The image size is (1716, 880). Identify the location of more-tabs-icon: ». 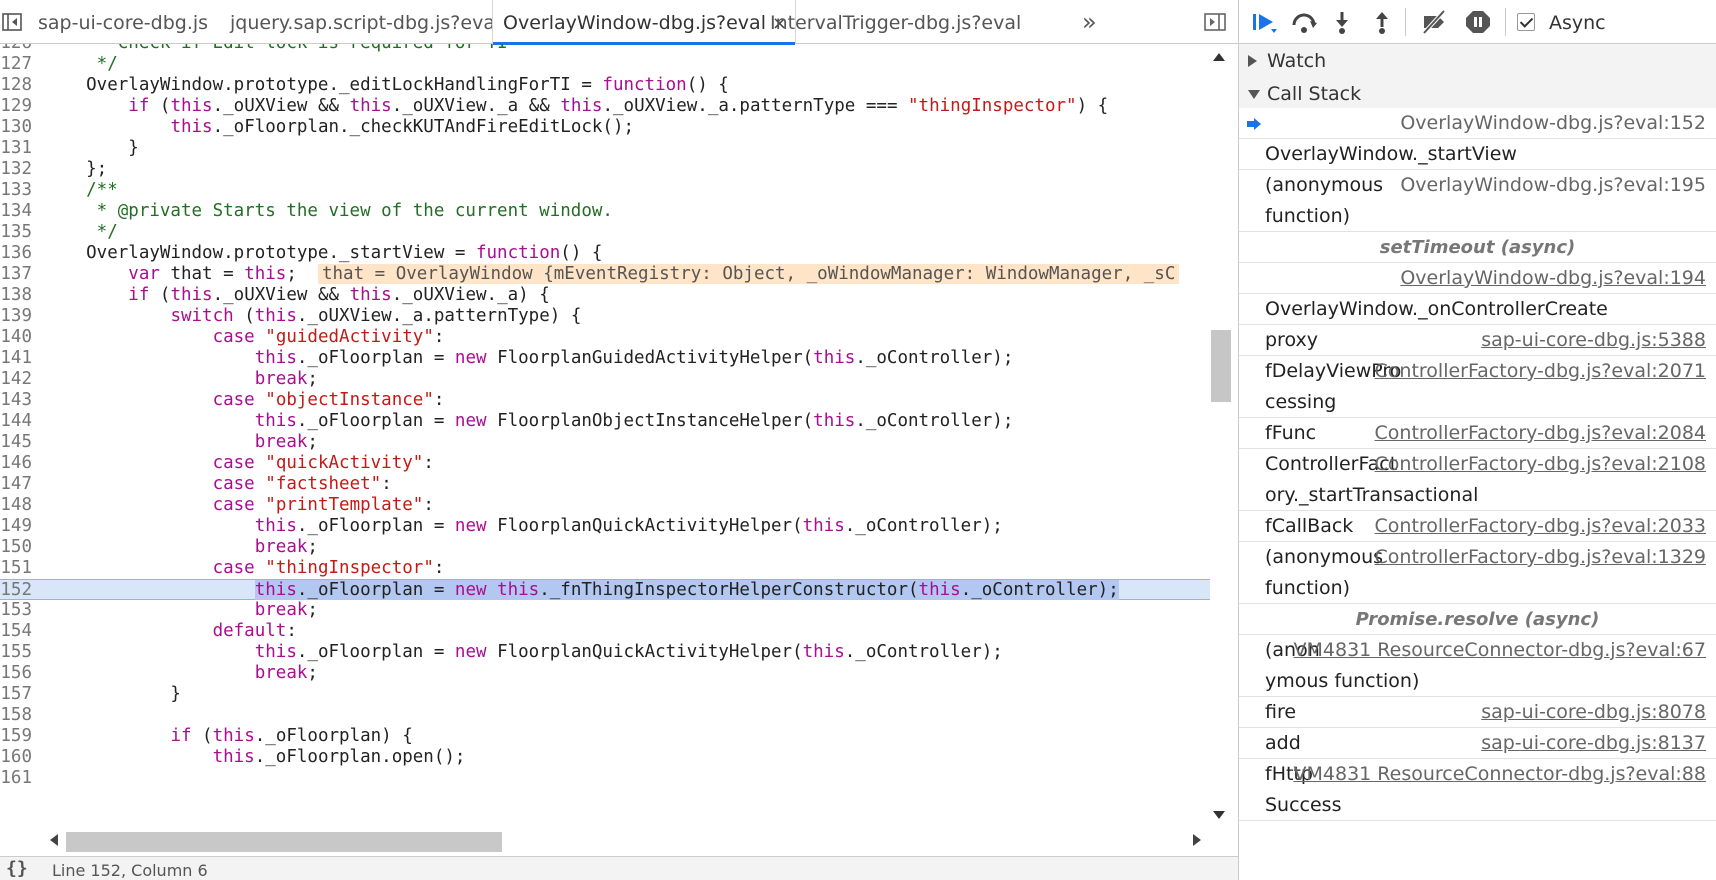
(1089, 22).